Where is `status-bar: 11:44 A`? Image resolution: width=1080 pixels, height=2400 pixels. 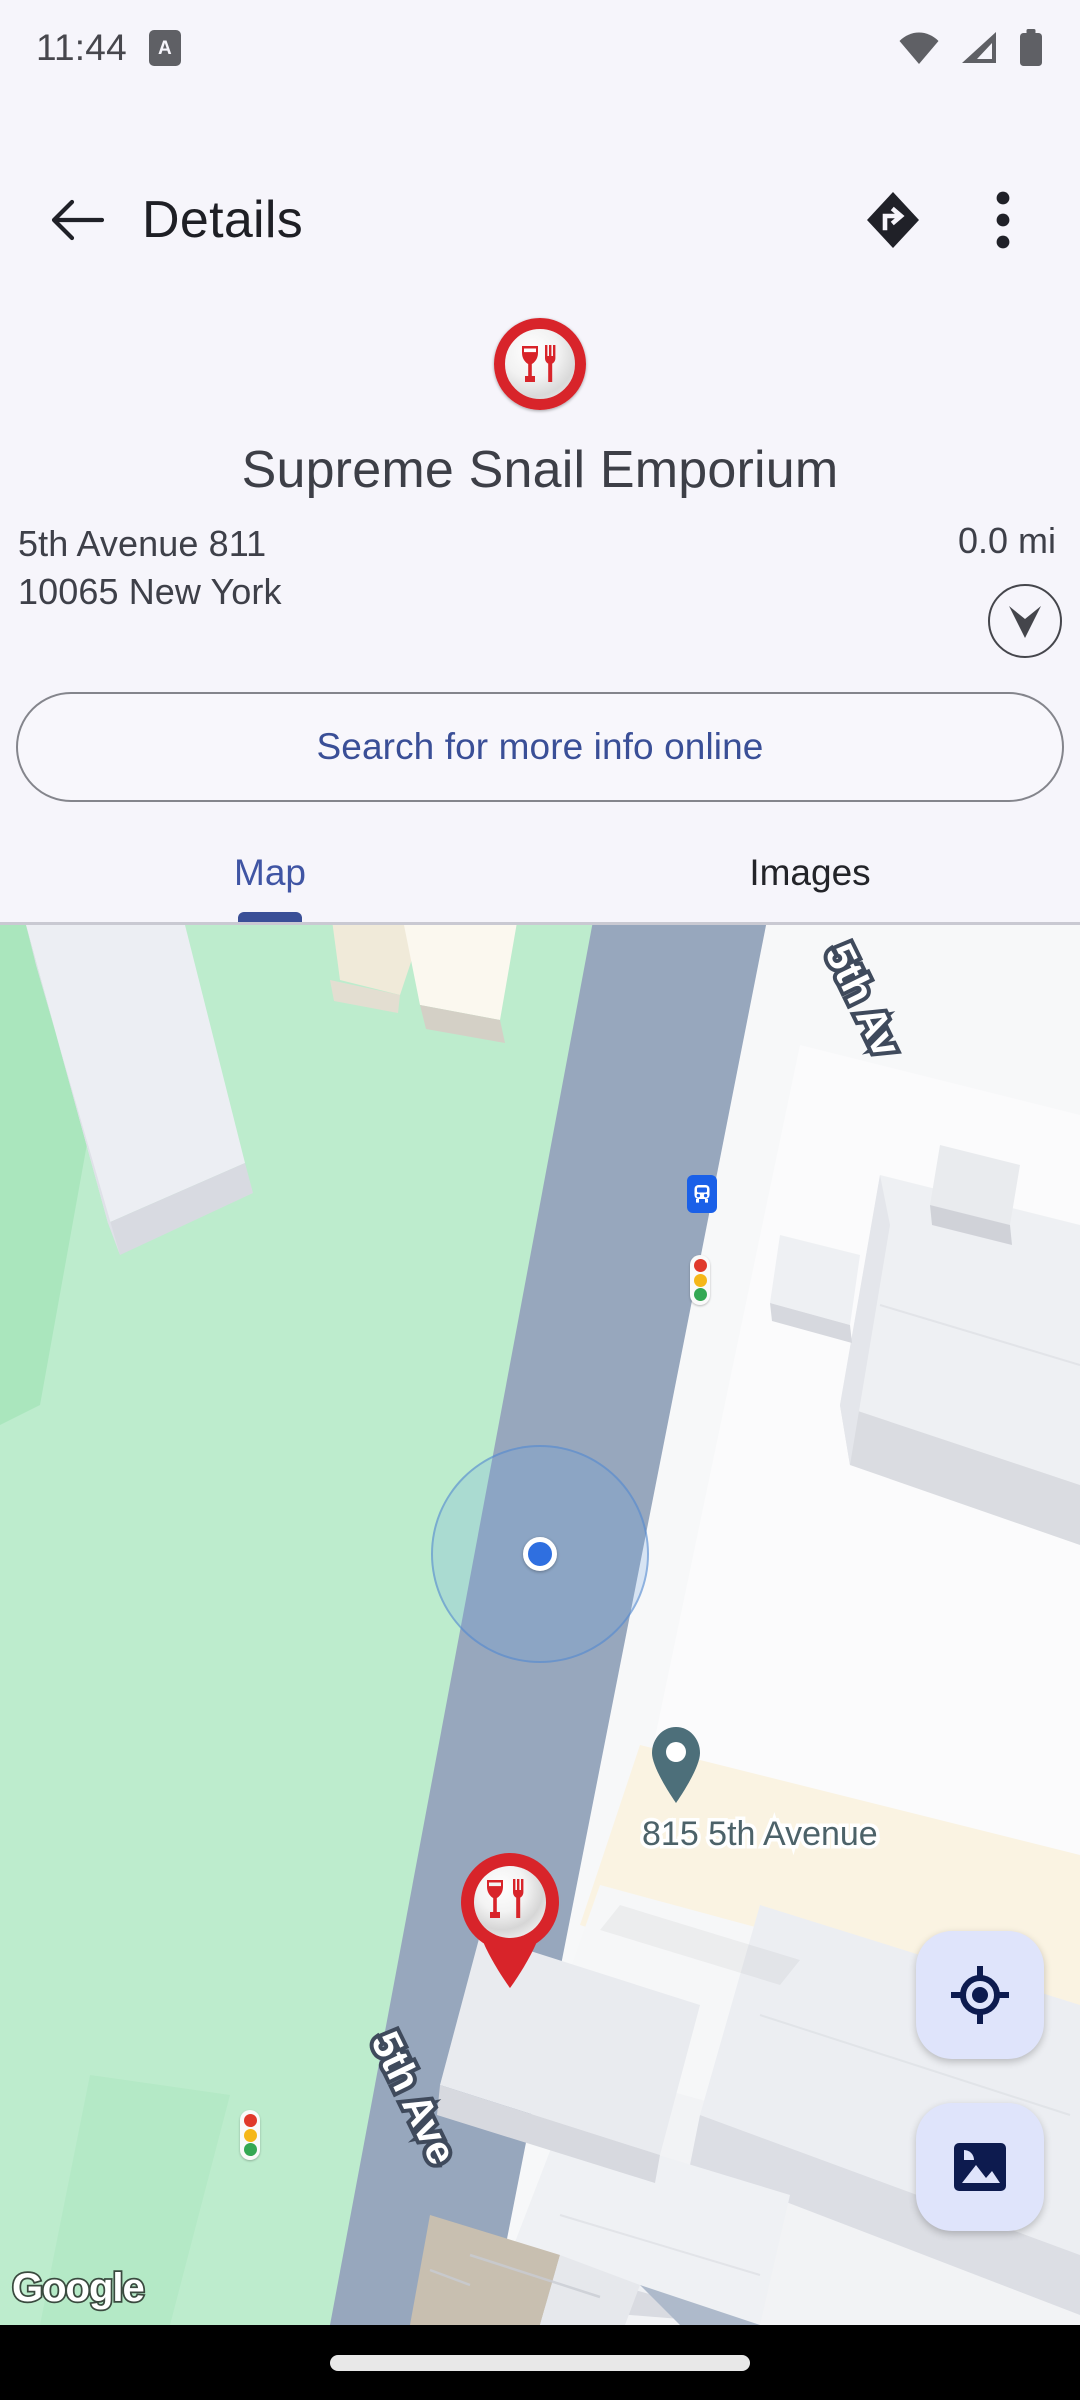
status-bar: 11:44 A is located at coordinates (540, 48).